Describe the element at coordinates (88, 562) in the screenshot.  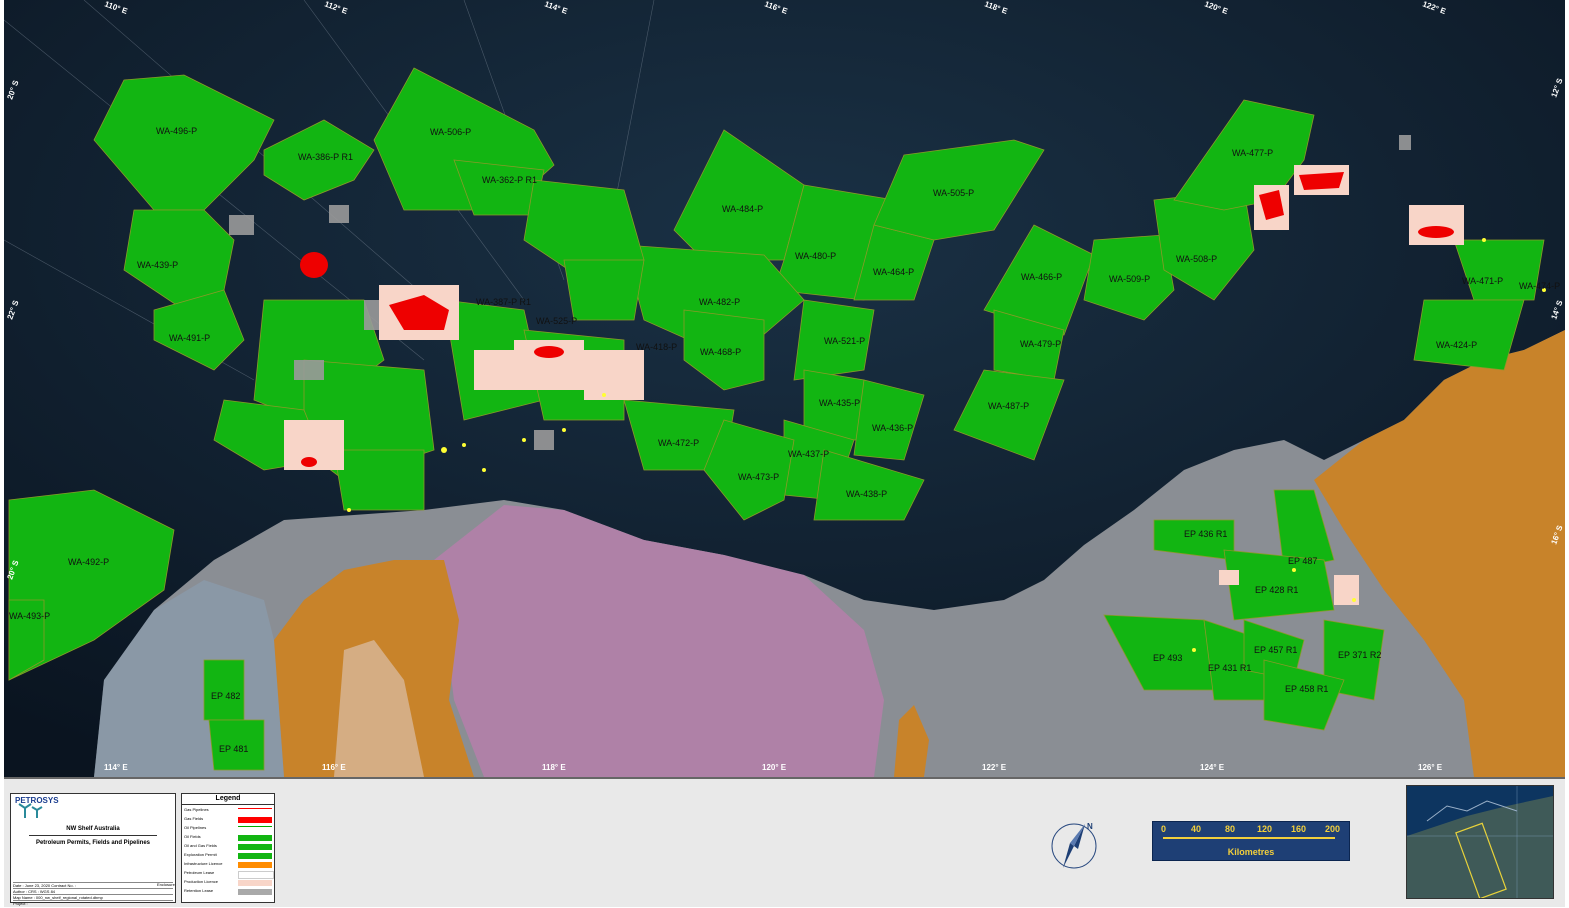
I see `permit-label: WA-492-P` at that location.